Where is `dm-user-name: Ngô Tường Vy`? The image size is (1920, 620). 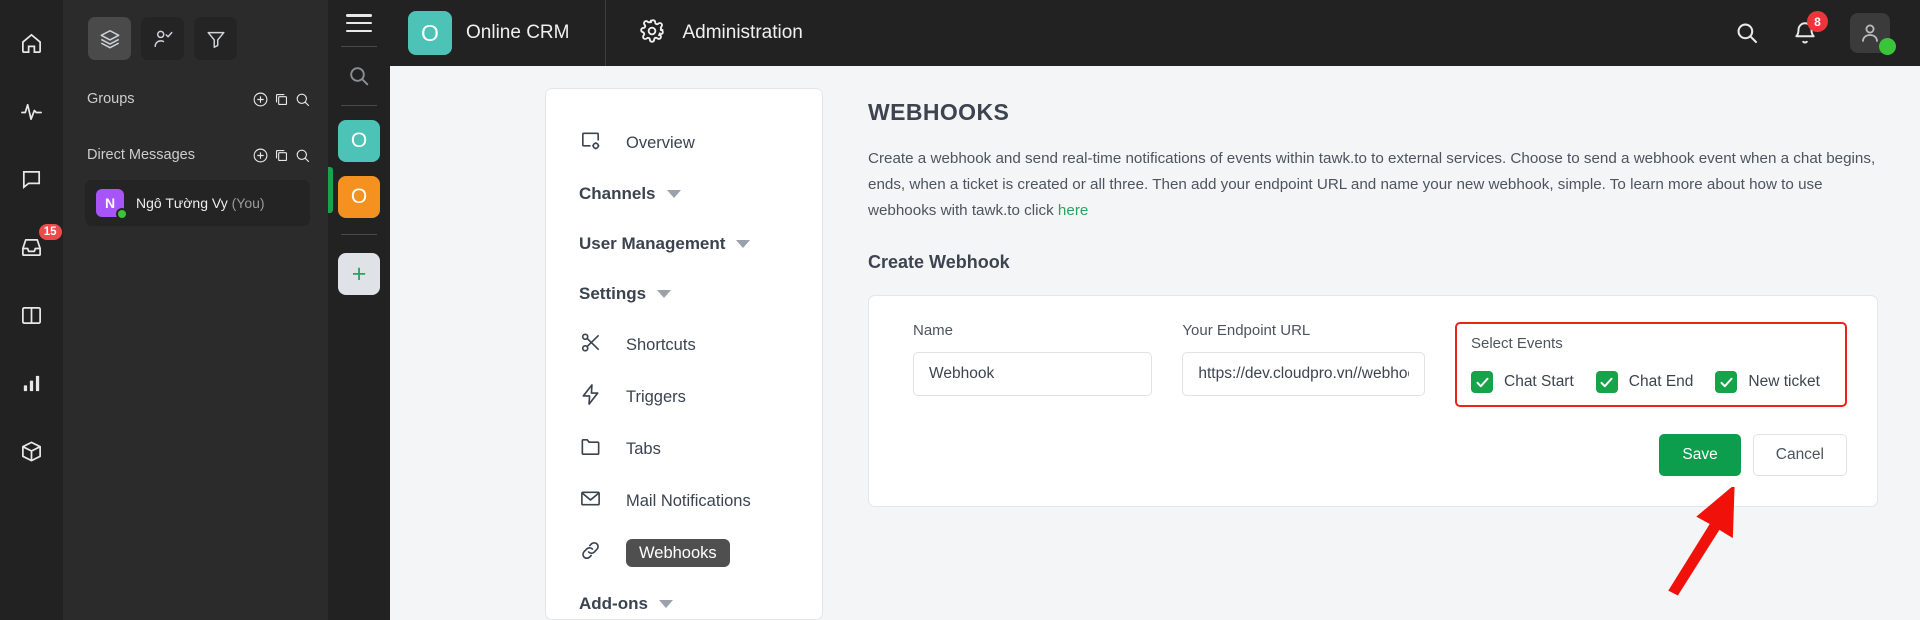 dm-user-name: Ngô Tường Vy is located at coordinates (182, 203).